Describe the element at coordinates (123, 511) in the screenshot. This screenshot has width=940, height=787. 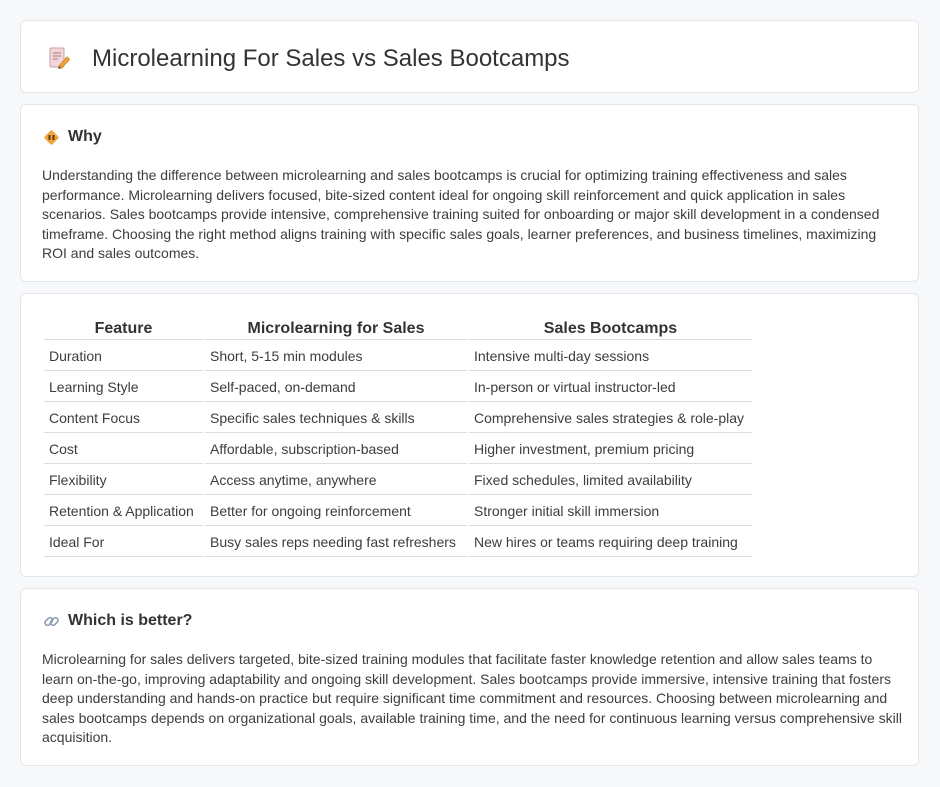
I see `feature-cell: Retention & Application` at that location.